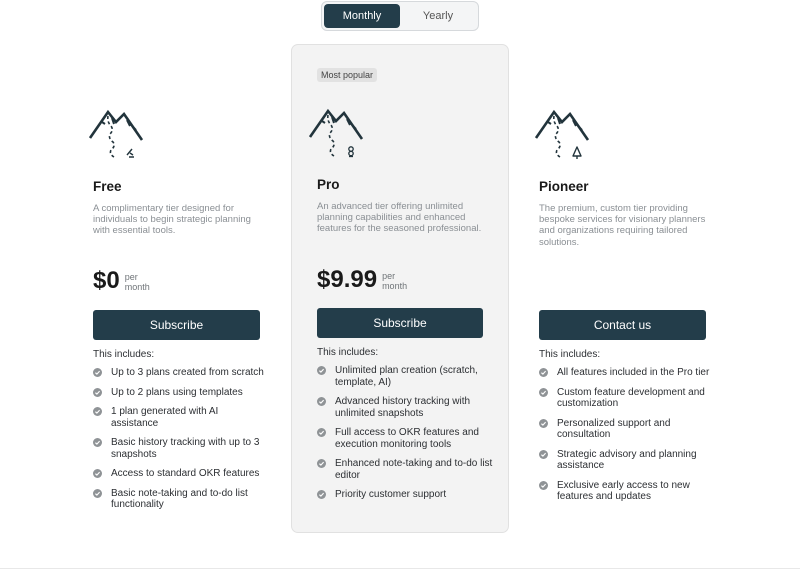  I want to click on plan-price: $0, so click(106, 280).